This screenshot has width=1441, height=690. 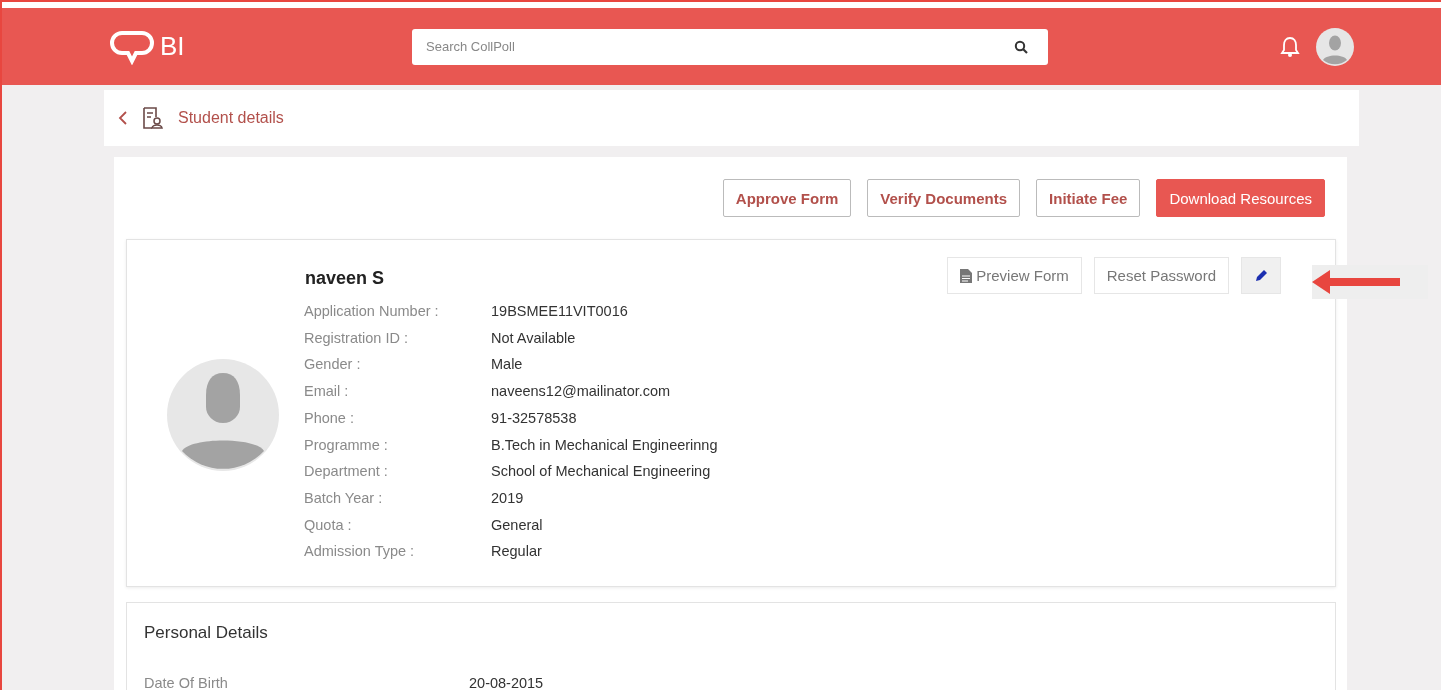 I want to click on field-label: Batch Year :, so click(x=344, y=498).